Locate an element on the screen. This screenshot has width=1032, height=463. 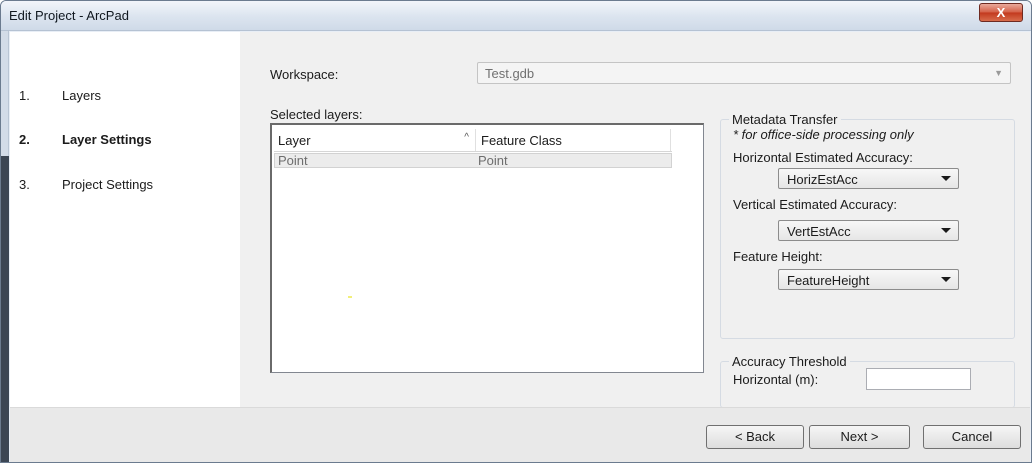
column-header-label: Layer is located at coordinates (294, 140).